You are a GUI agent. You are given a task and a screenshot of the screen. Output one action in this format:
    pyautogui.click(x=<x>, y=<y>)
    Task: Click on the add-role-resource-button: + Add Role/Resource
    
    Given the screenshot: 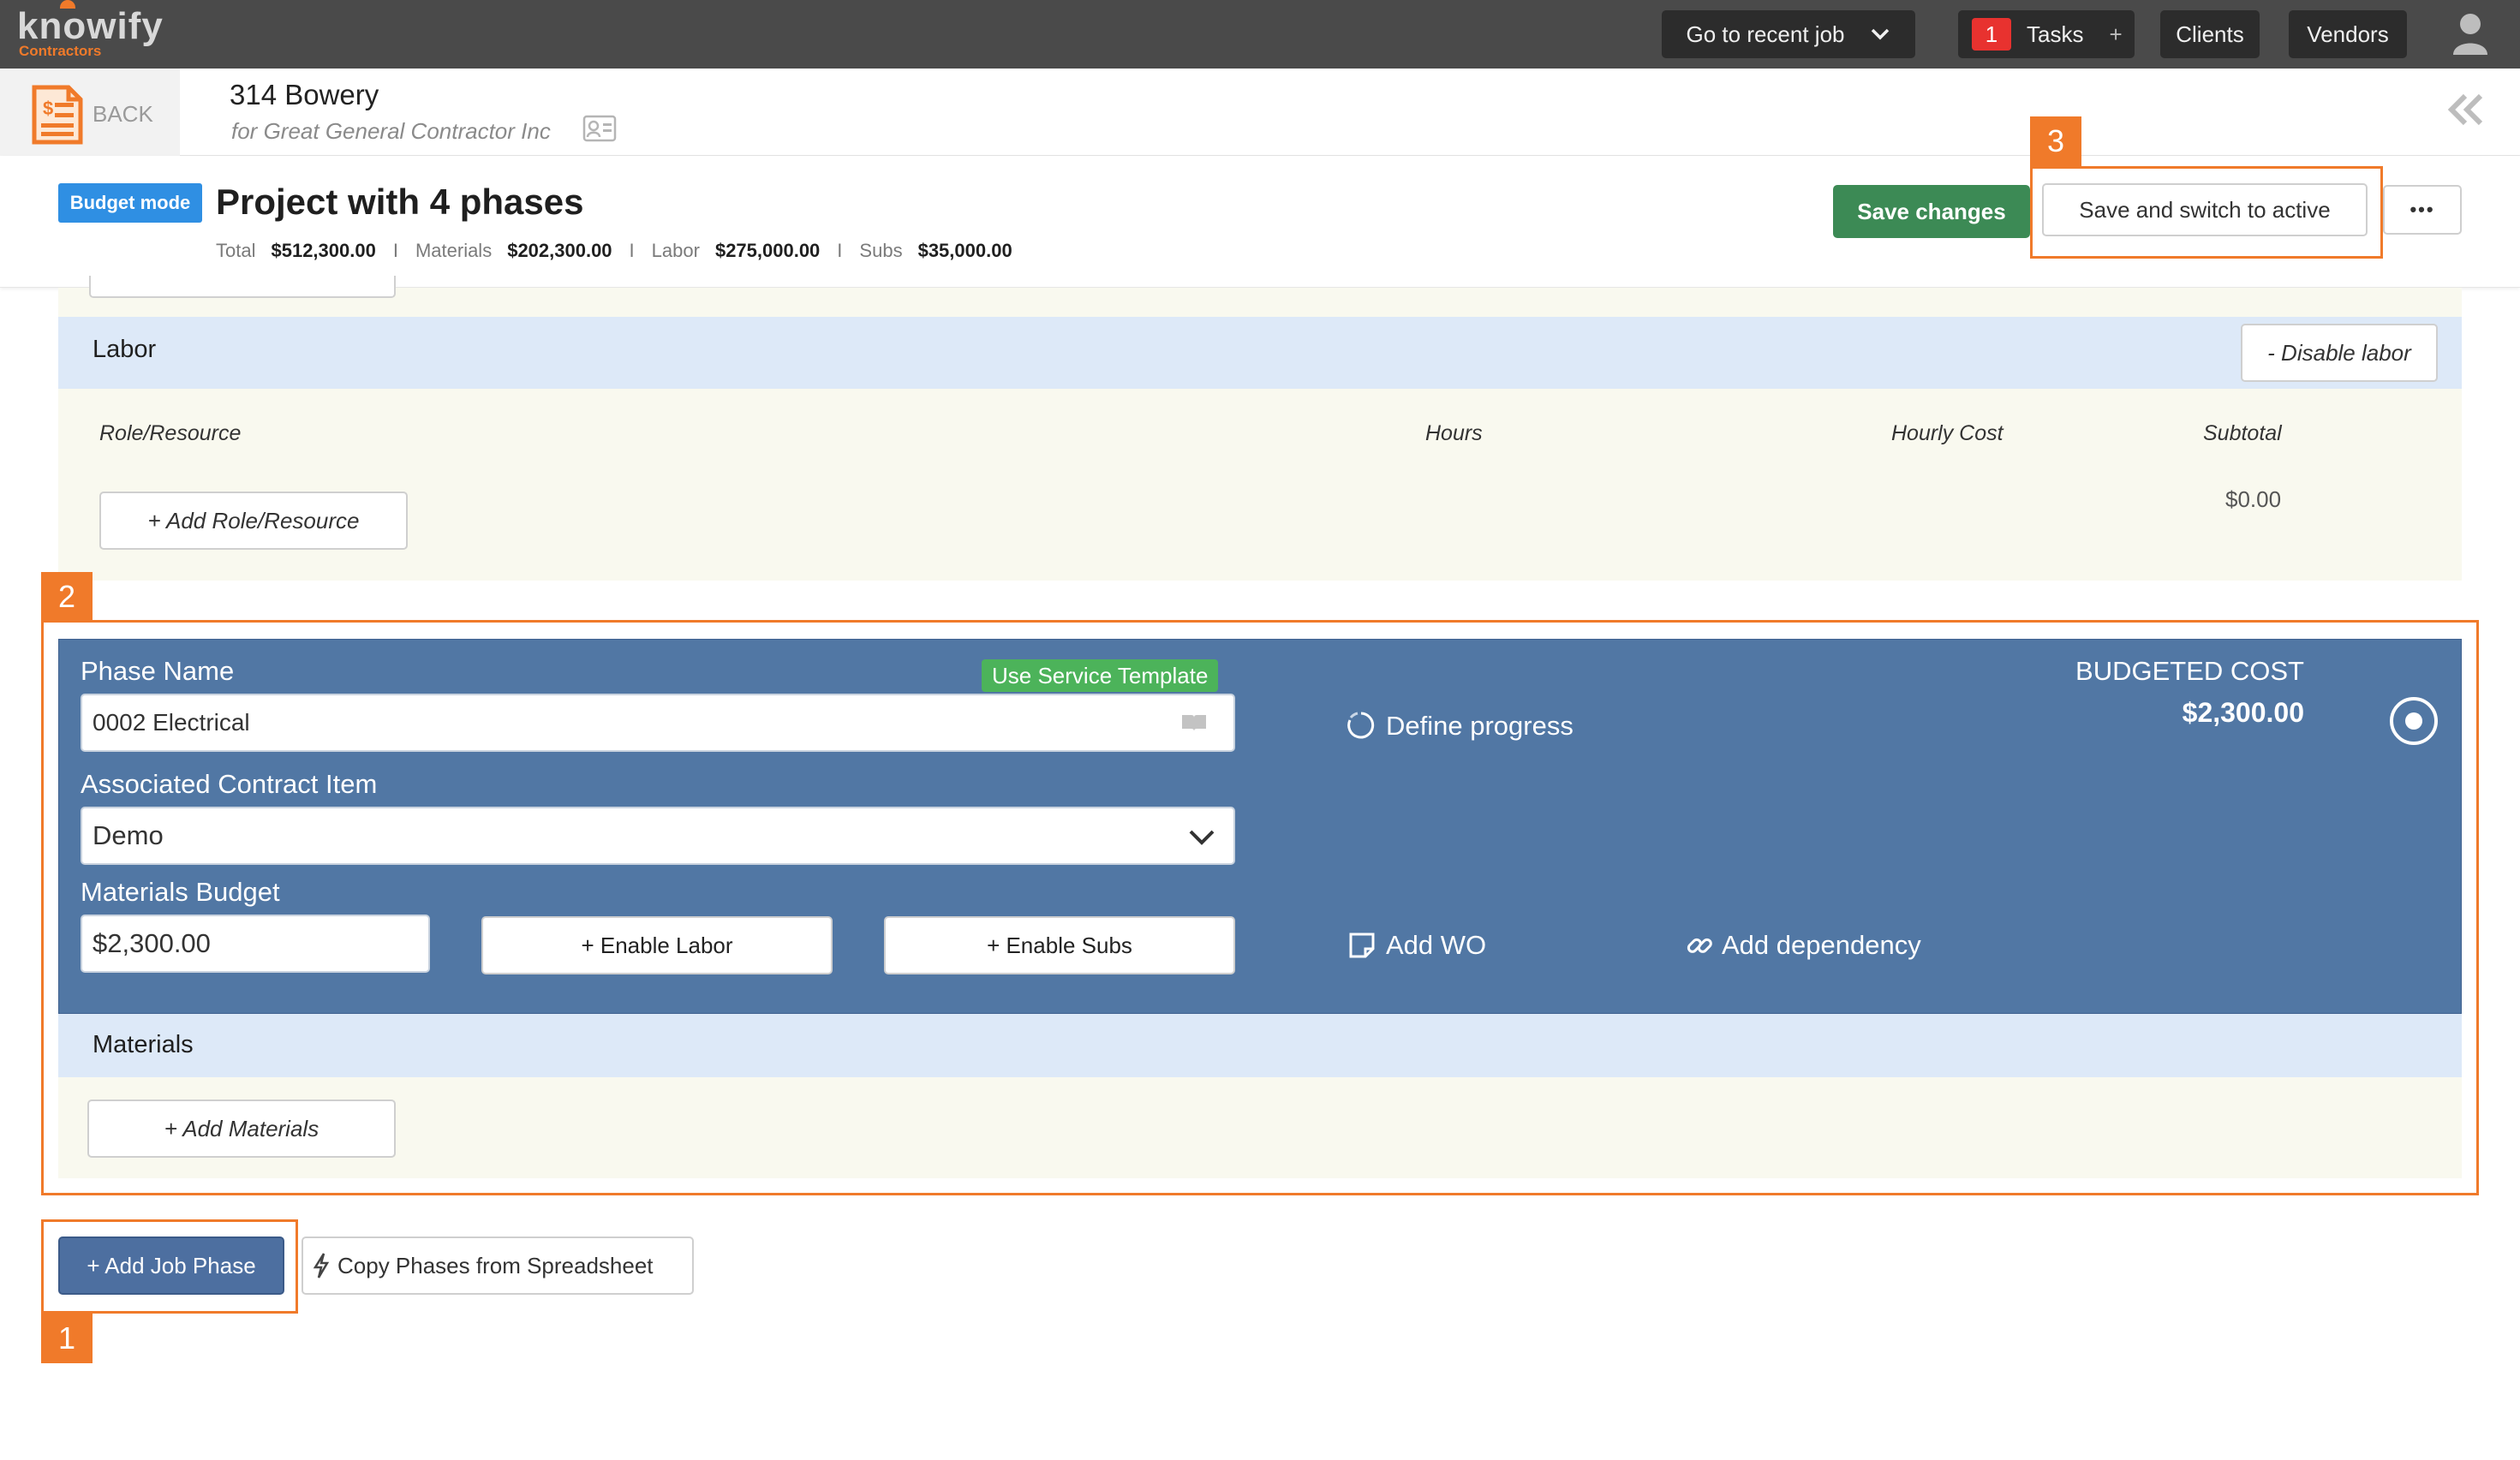 What is the action you would take?
    pyautogui.click(x=254, y=521)
    